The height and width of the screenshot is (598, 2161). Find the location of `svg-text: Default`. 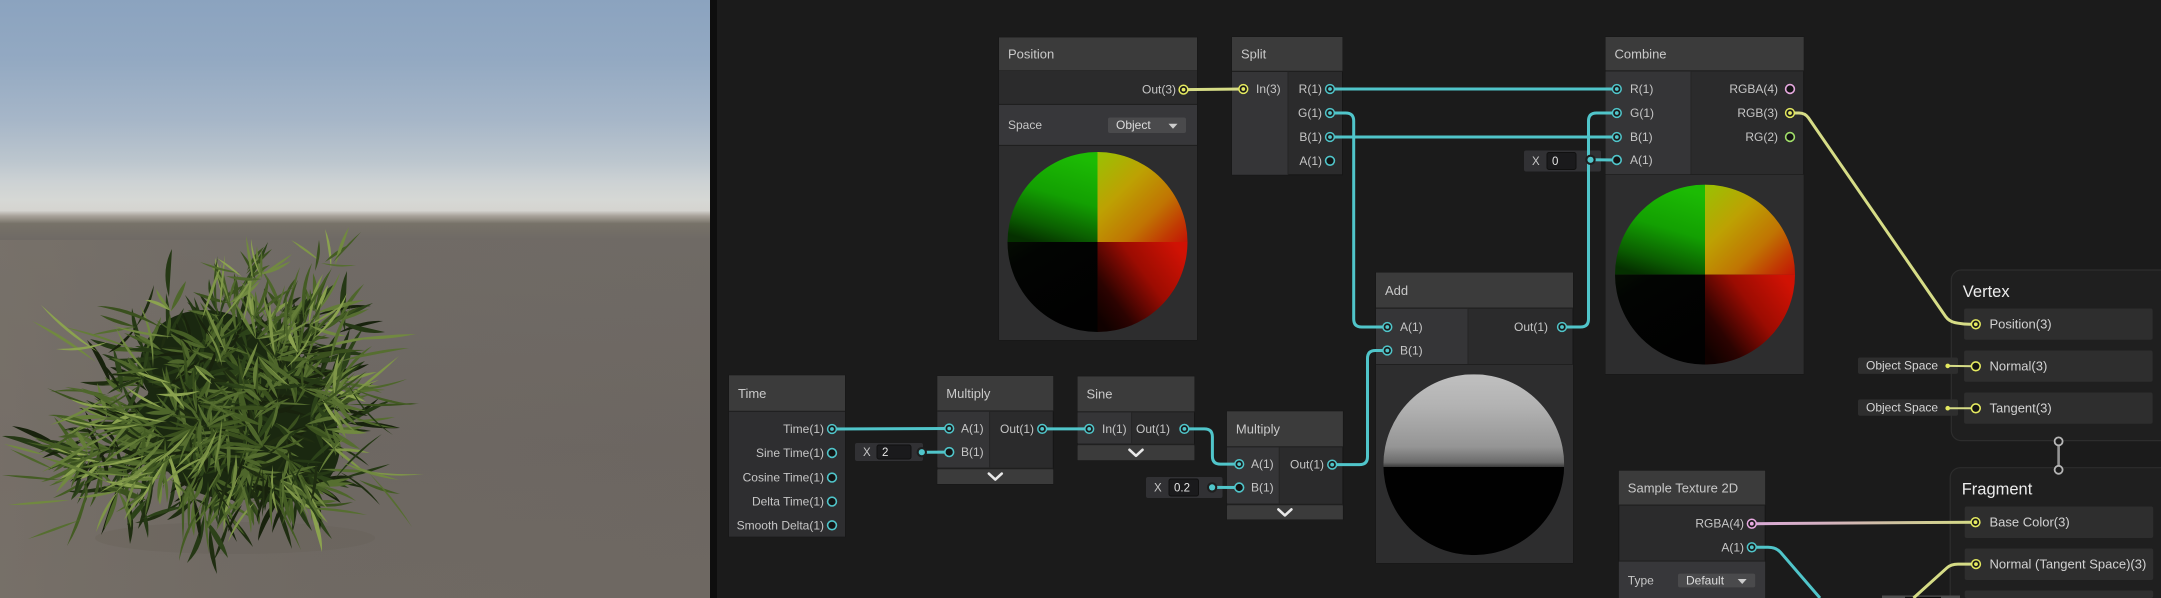

svg-text: Default is located at coordinates (1705, 581).